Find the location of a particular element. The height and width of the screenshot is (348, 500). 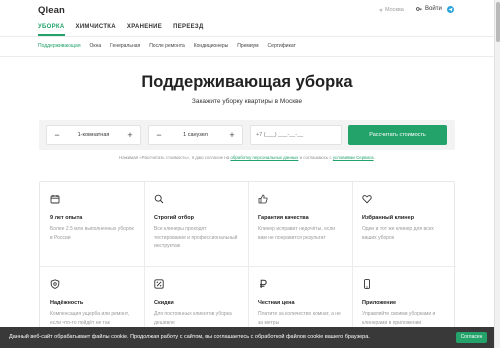

subnav-item: Кондиционеры is located at coordinates (211, 48).